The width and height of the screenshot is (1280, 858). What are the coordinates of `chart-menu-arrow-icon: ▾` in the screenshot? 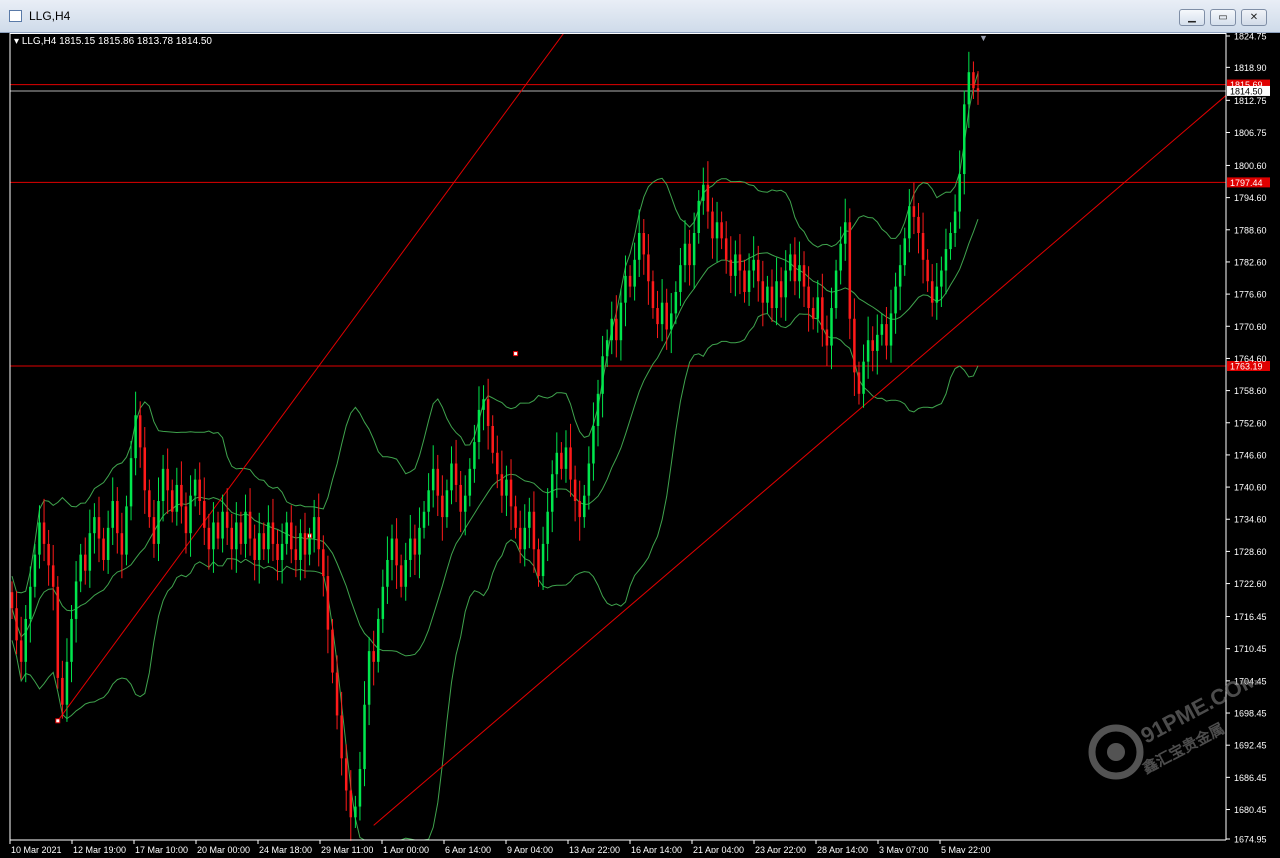 It's located at (16, 41).